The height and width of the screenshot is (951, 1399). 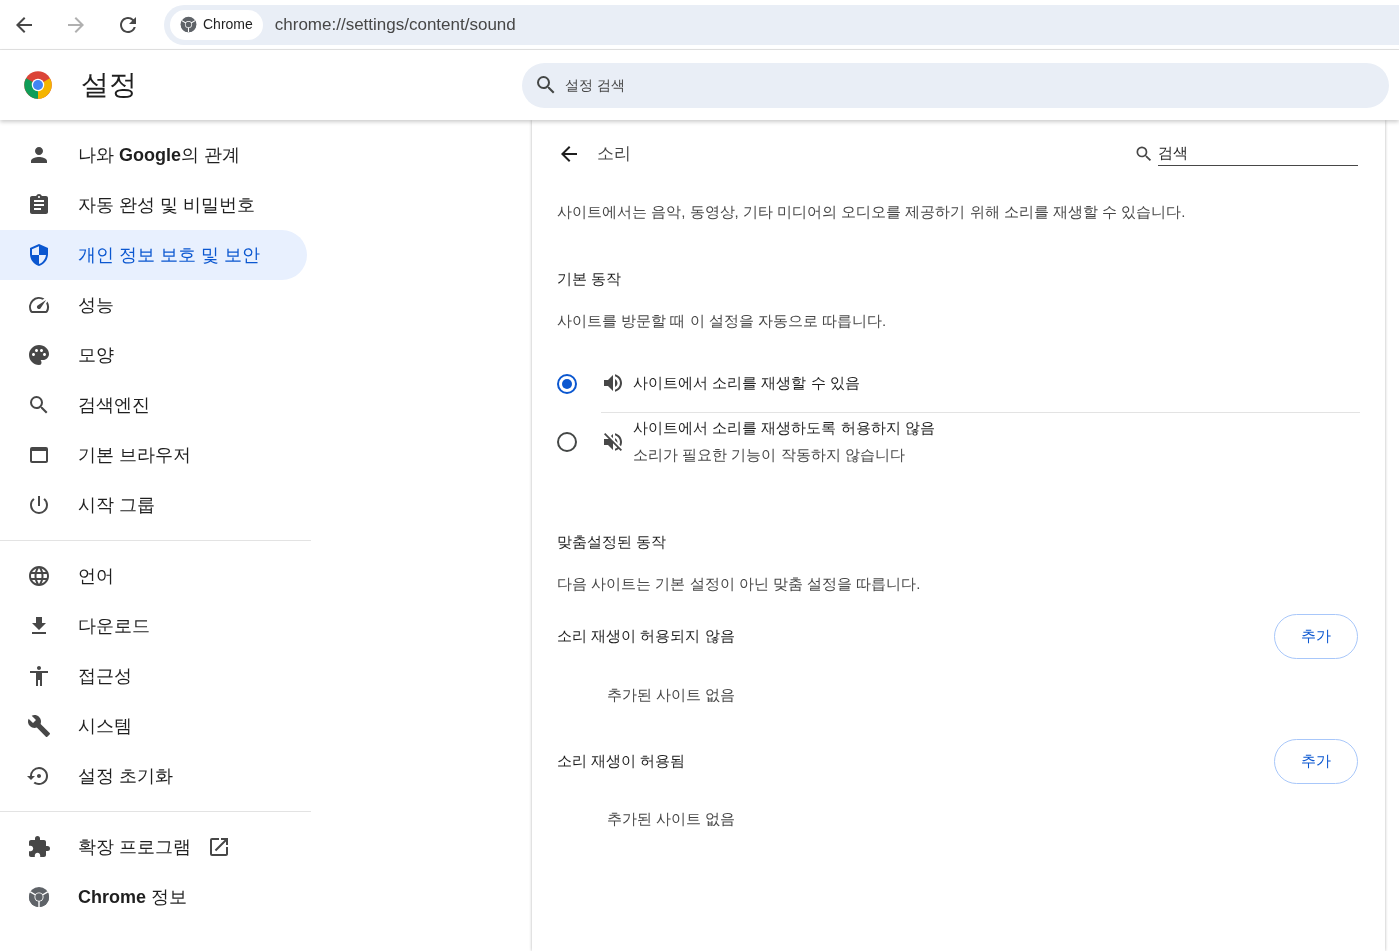 What do you see at coordinates (153, 776) in the screenshot?
I see `sidebar-item: 설정 초기화` at bounding box center [153, 776].